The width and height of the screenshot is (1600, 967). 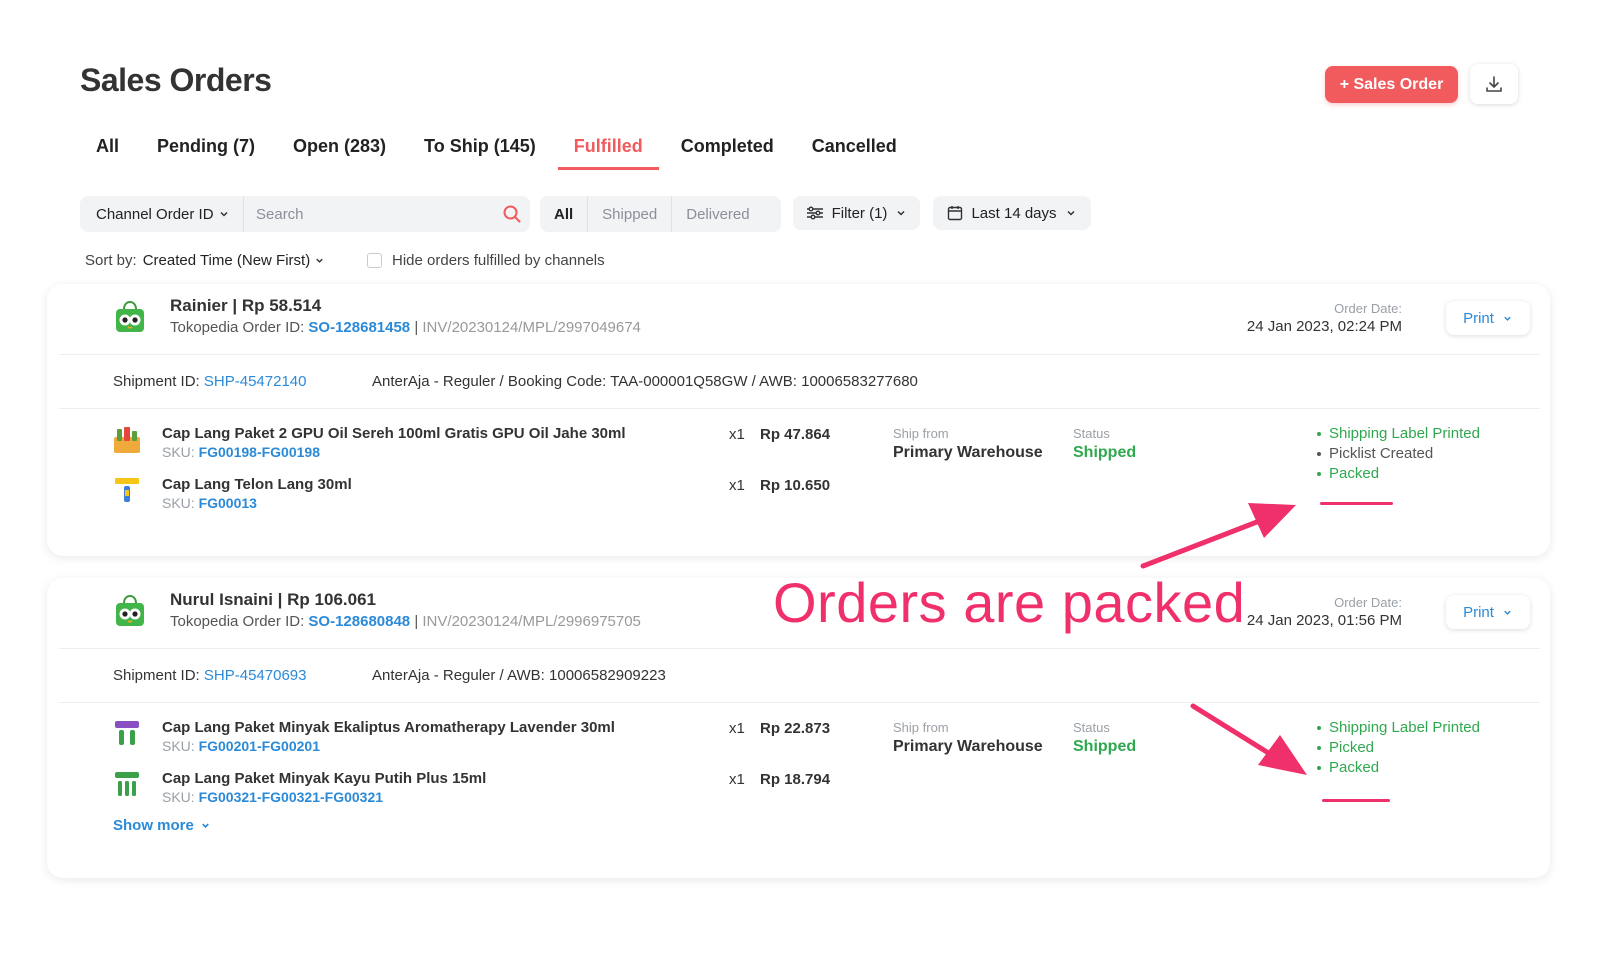 What do you see at coordinates (1368, 308) in the screenshot?
I see `order-date-label: Order Date:` at bounding box center [1368, 308].